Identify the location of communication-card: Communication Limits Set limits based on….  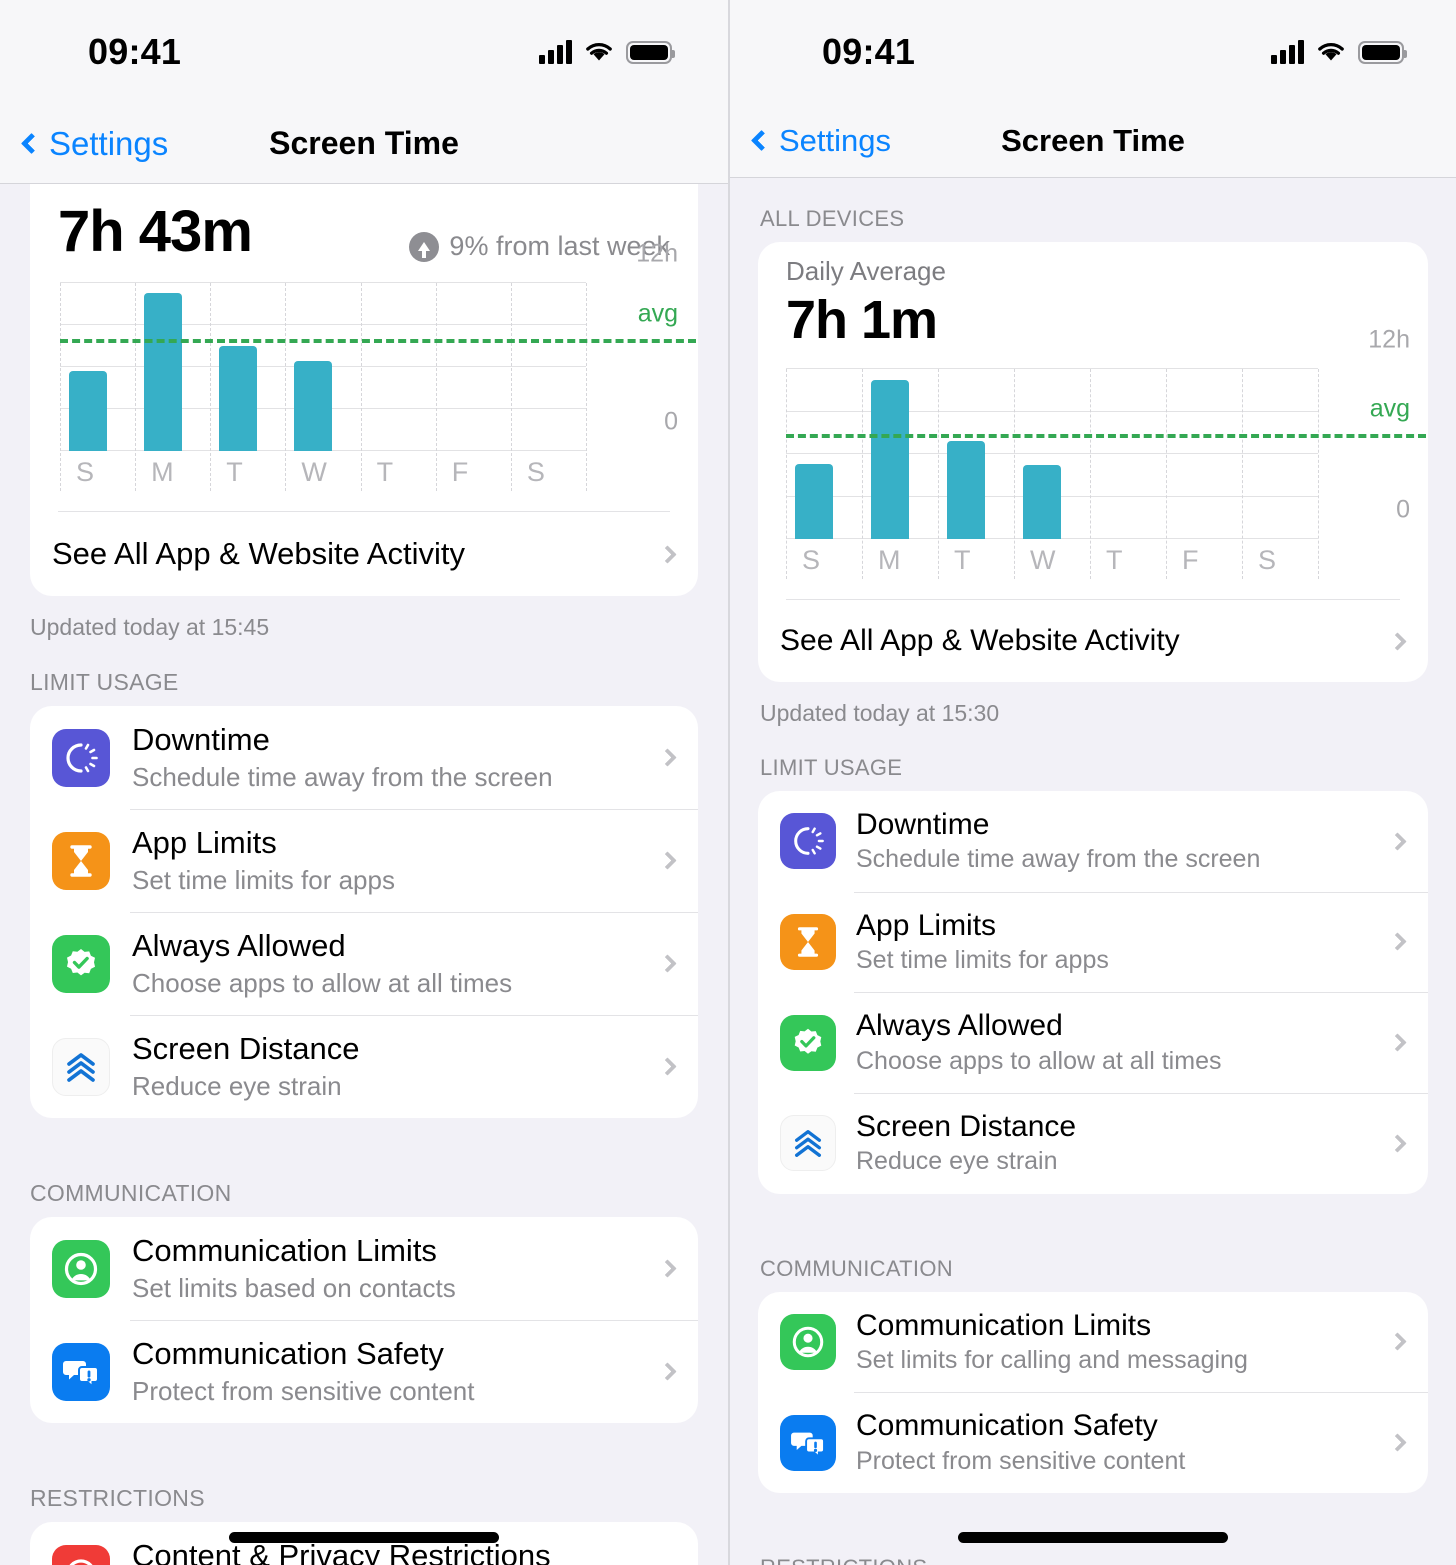
(364, 1320).